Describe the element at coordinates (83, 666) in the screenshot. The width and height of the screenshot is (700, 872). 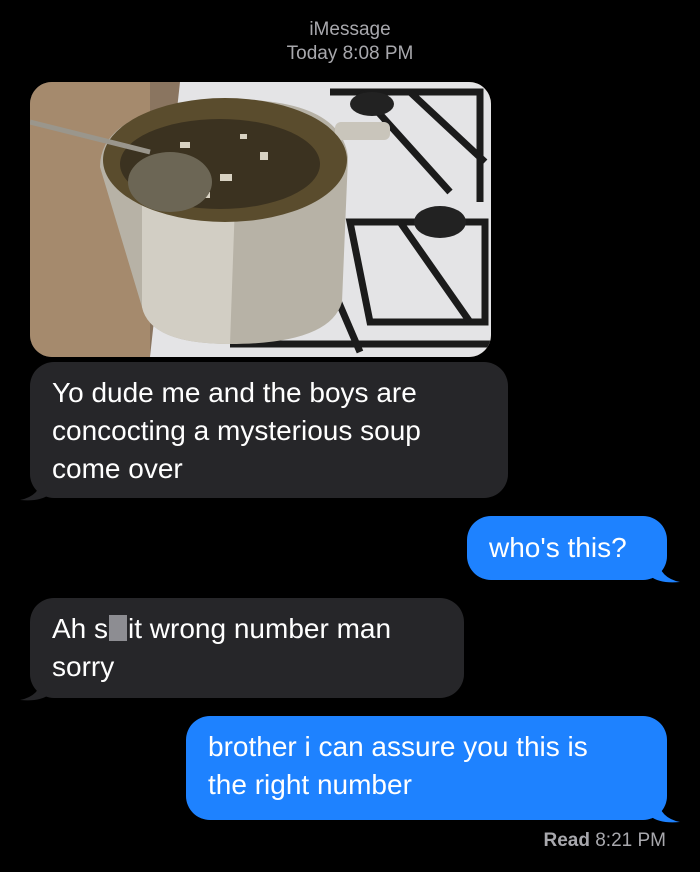
I see `message-line: sorry` at that location.